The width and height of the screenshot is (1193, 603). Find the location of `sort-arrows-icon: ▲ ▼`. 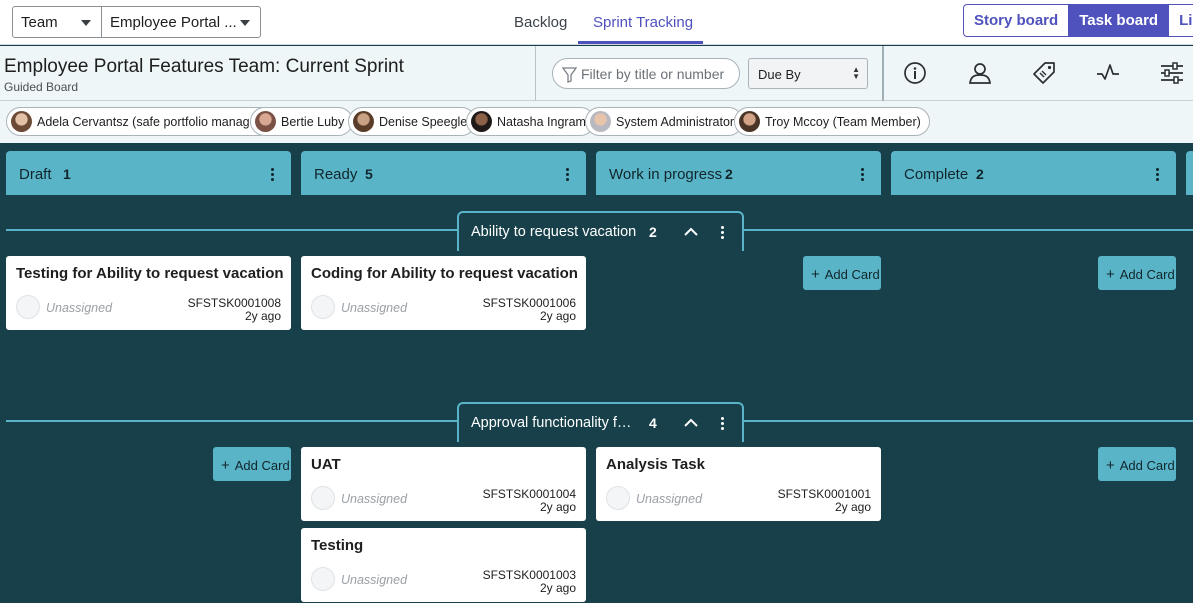

sort-arrows-icon: ▲ ▼ is located at coordinates (856, 73).